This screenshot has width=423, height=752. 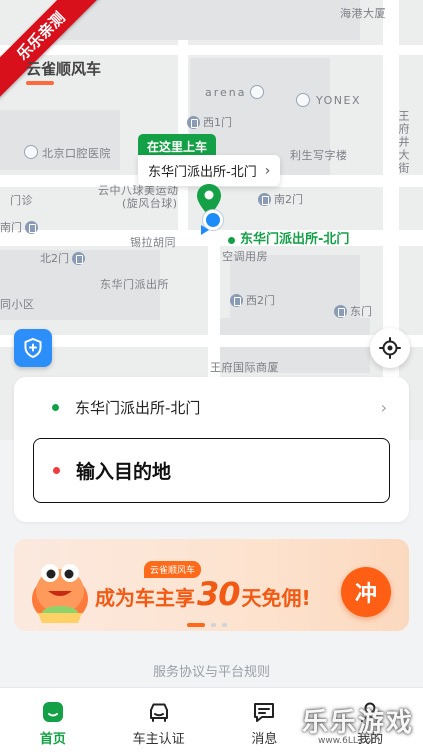 I want to click on promo-headline-post: 天免佣!, so click(x=276, y=598).